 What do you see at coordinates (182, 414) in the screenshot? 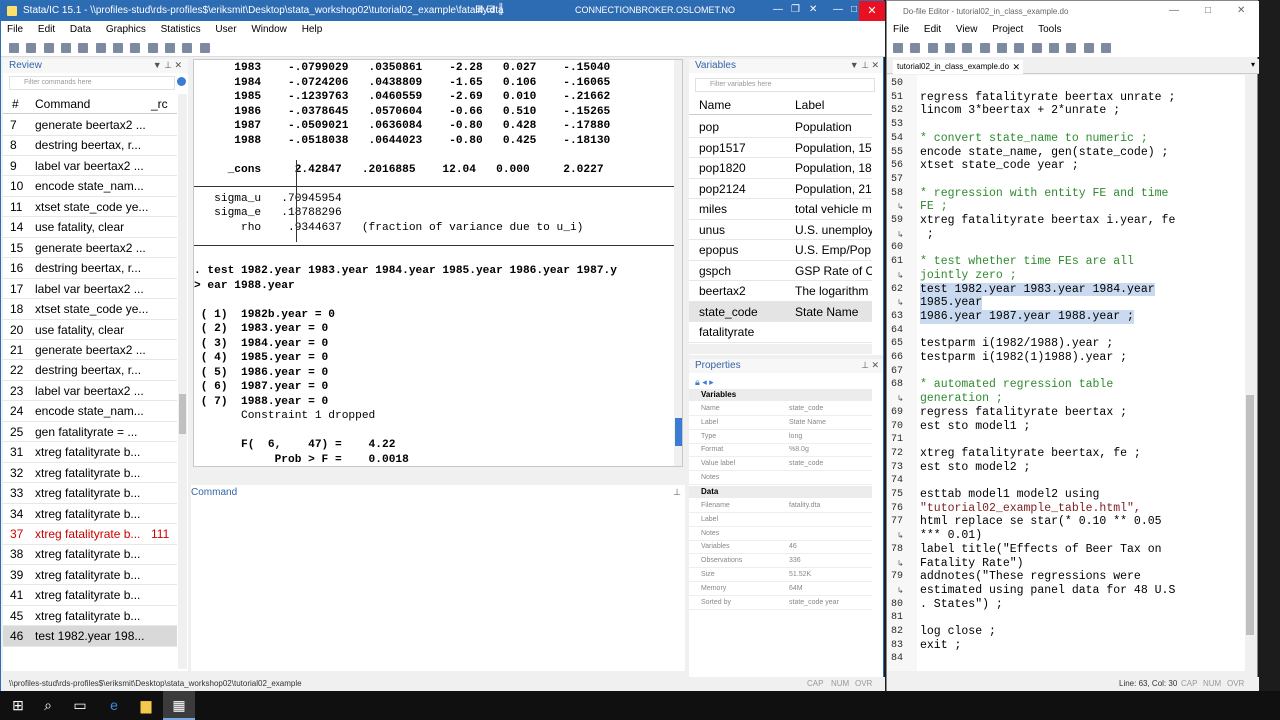
I see `review-scroll-thumb` at bounding box center [182, 414].